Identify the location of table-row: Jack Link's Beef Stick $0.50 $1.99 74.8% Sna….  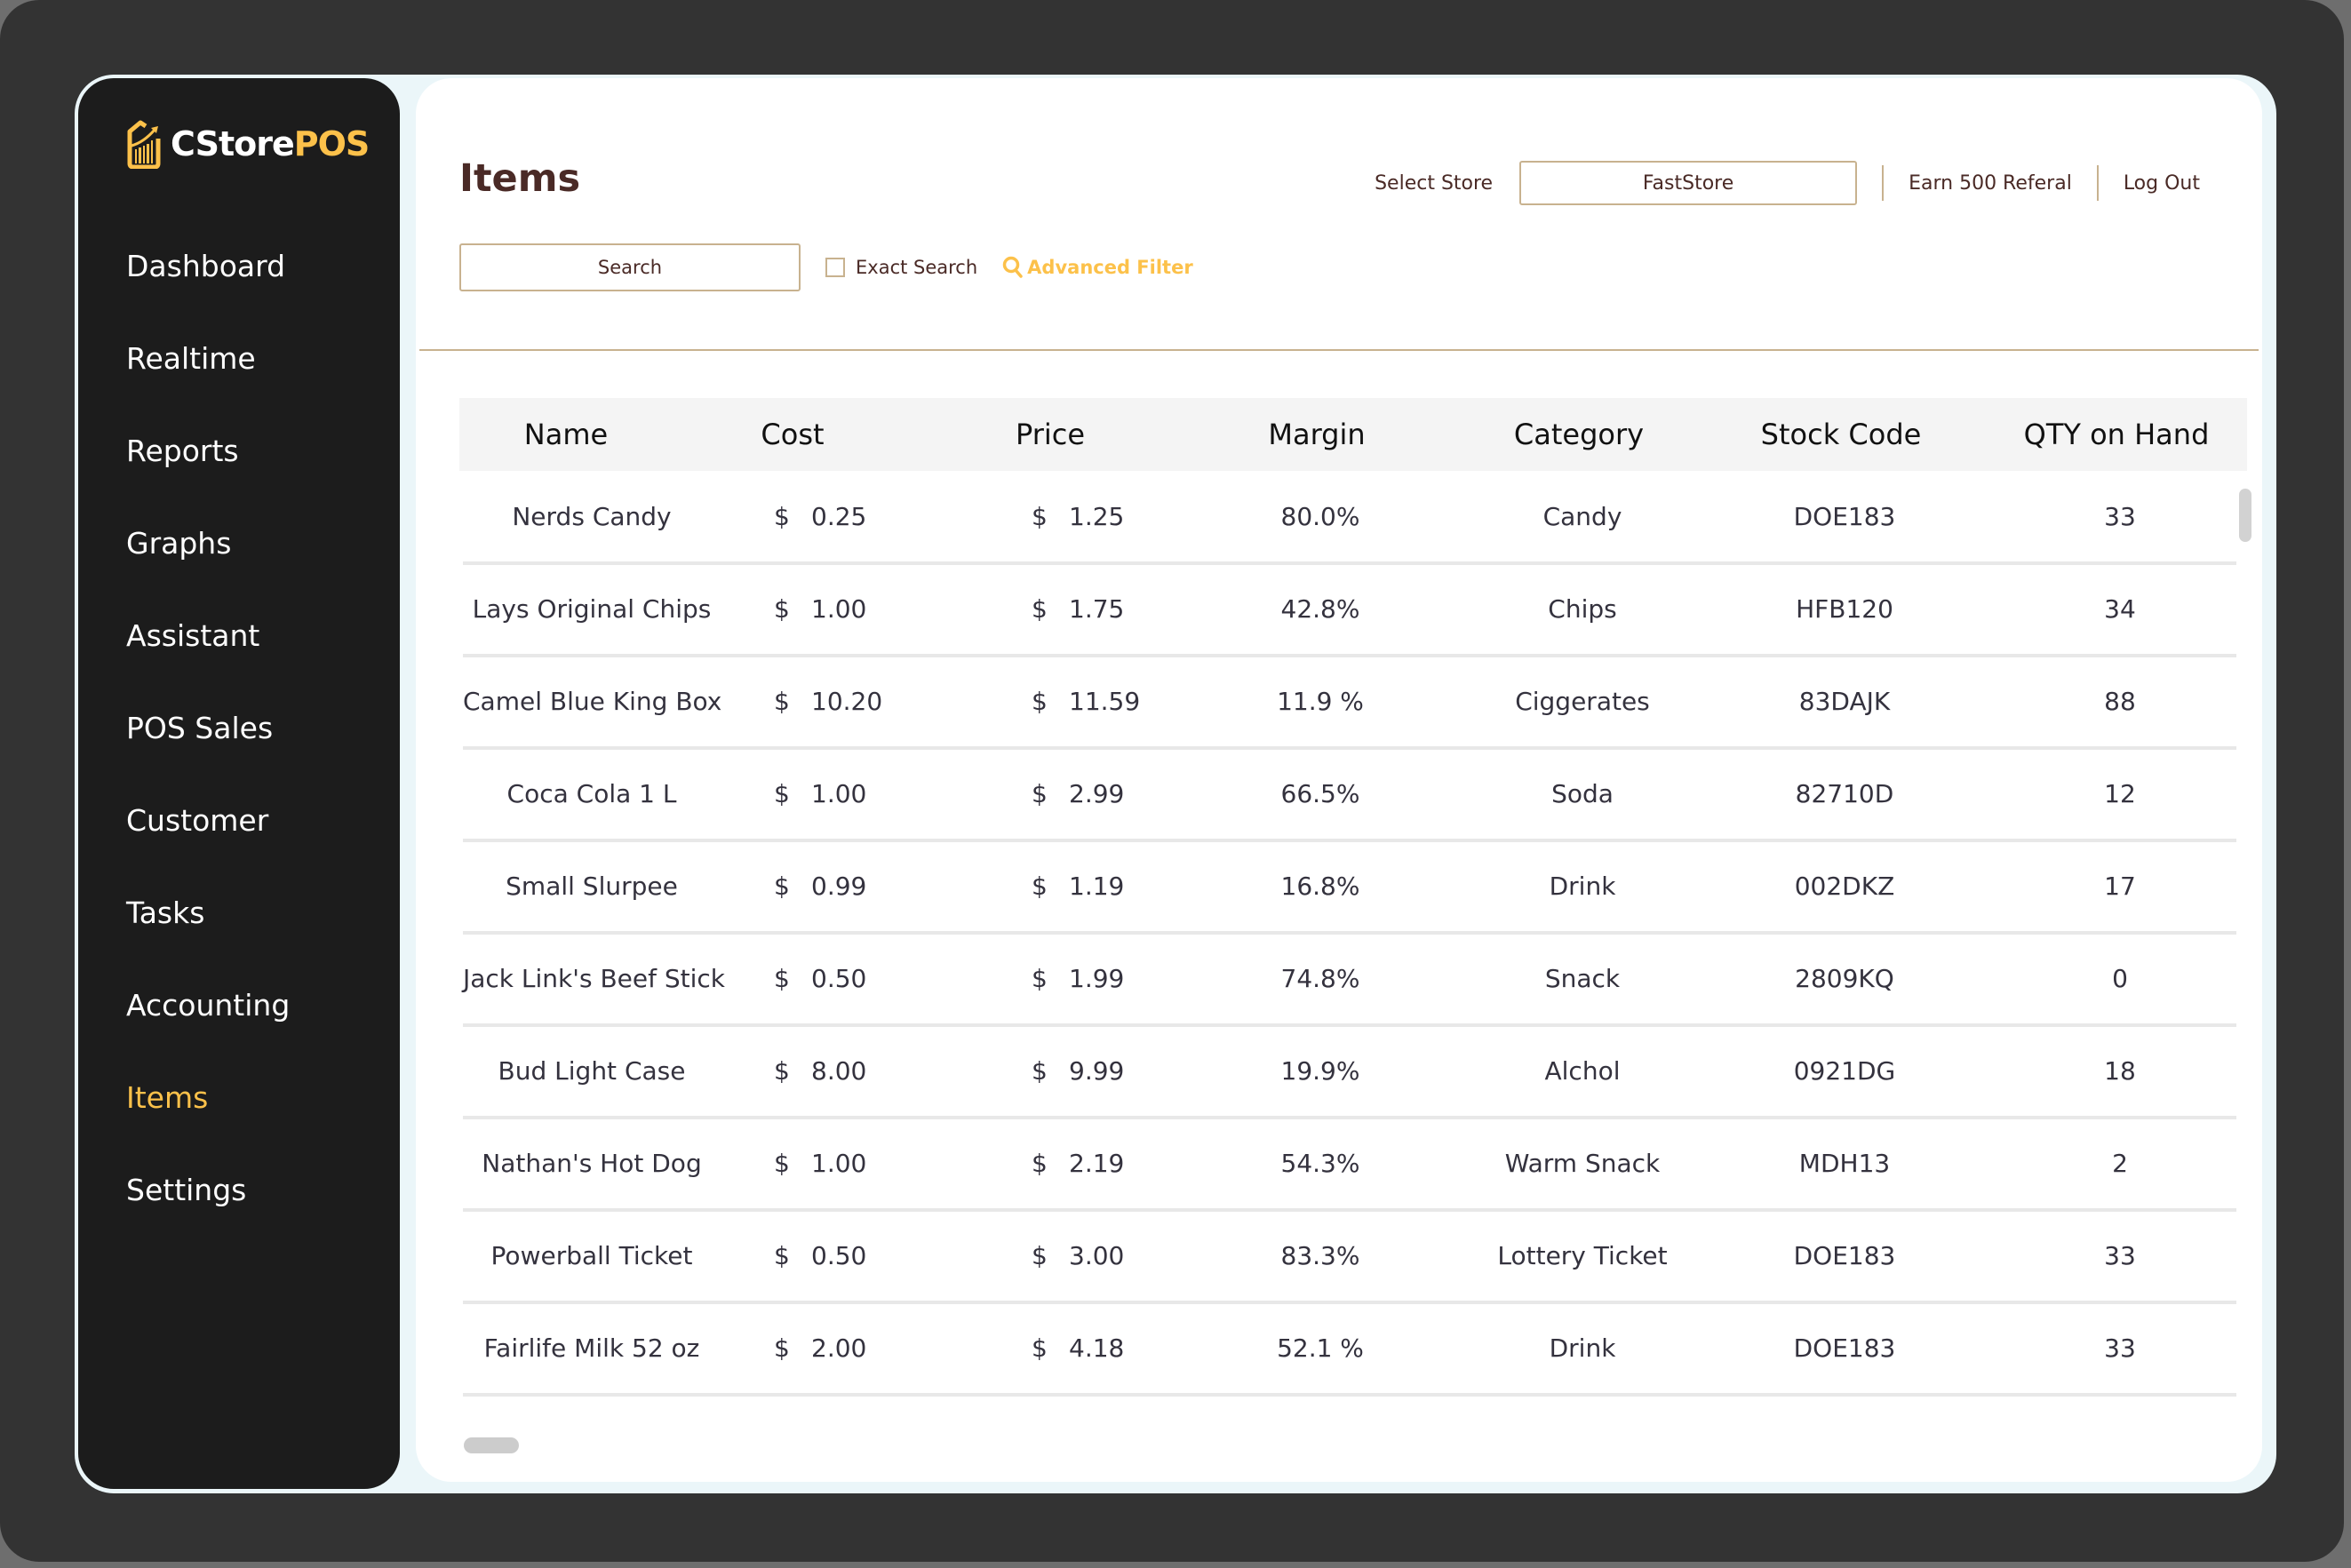
(1349, 981).